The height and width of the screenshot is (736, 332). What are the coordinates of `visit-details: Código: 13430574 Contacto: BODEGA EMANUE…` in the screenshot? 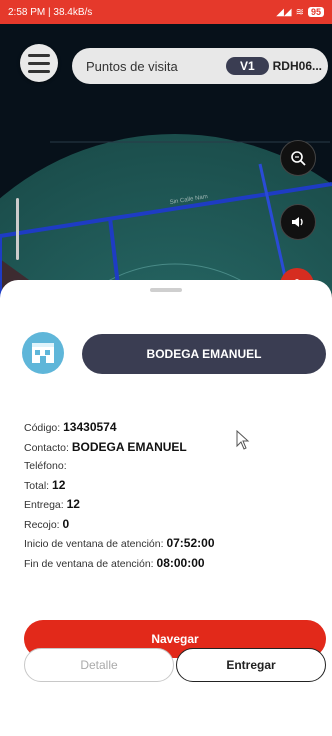 It's located at (119, 495).